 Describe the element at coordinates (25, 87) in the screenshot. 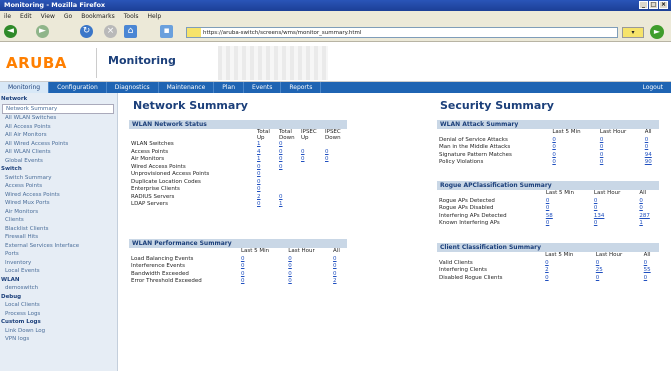

I see `tab-monitoring: Monitoring` at that location.